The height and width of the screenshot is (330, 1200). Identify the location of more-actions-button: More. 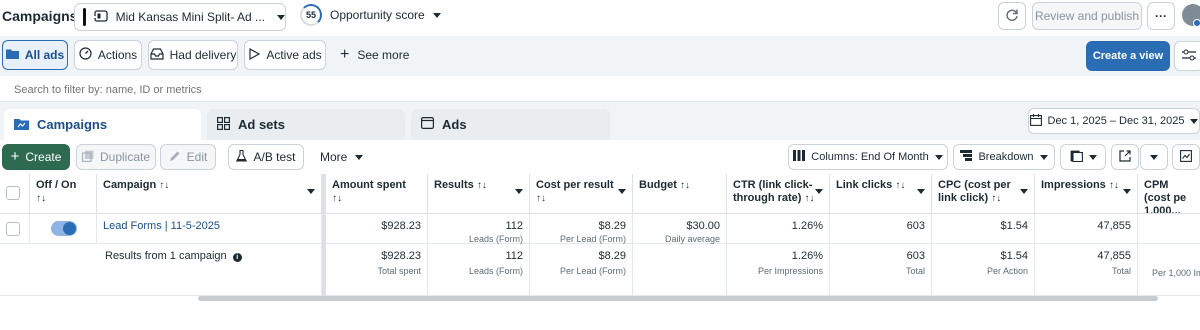
(342, 157).